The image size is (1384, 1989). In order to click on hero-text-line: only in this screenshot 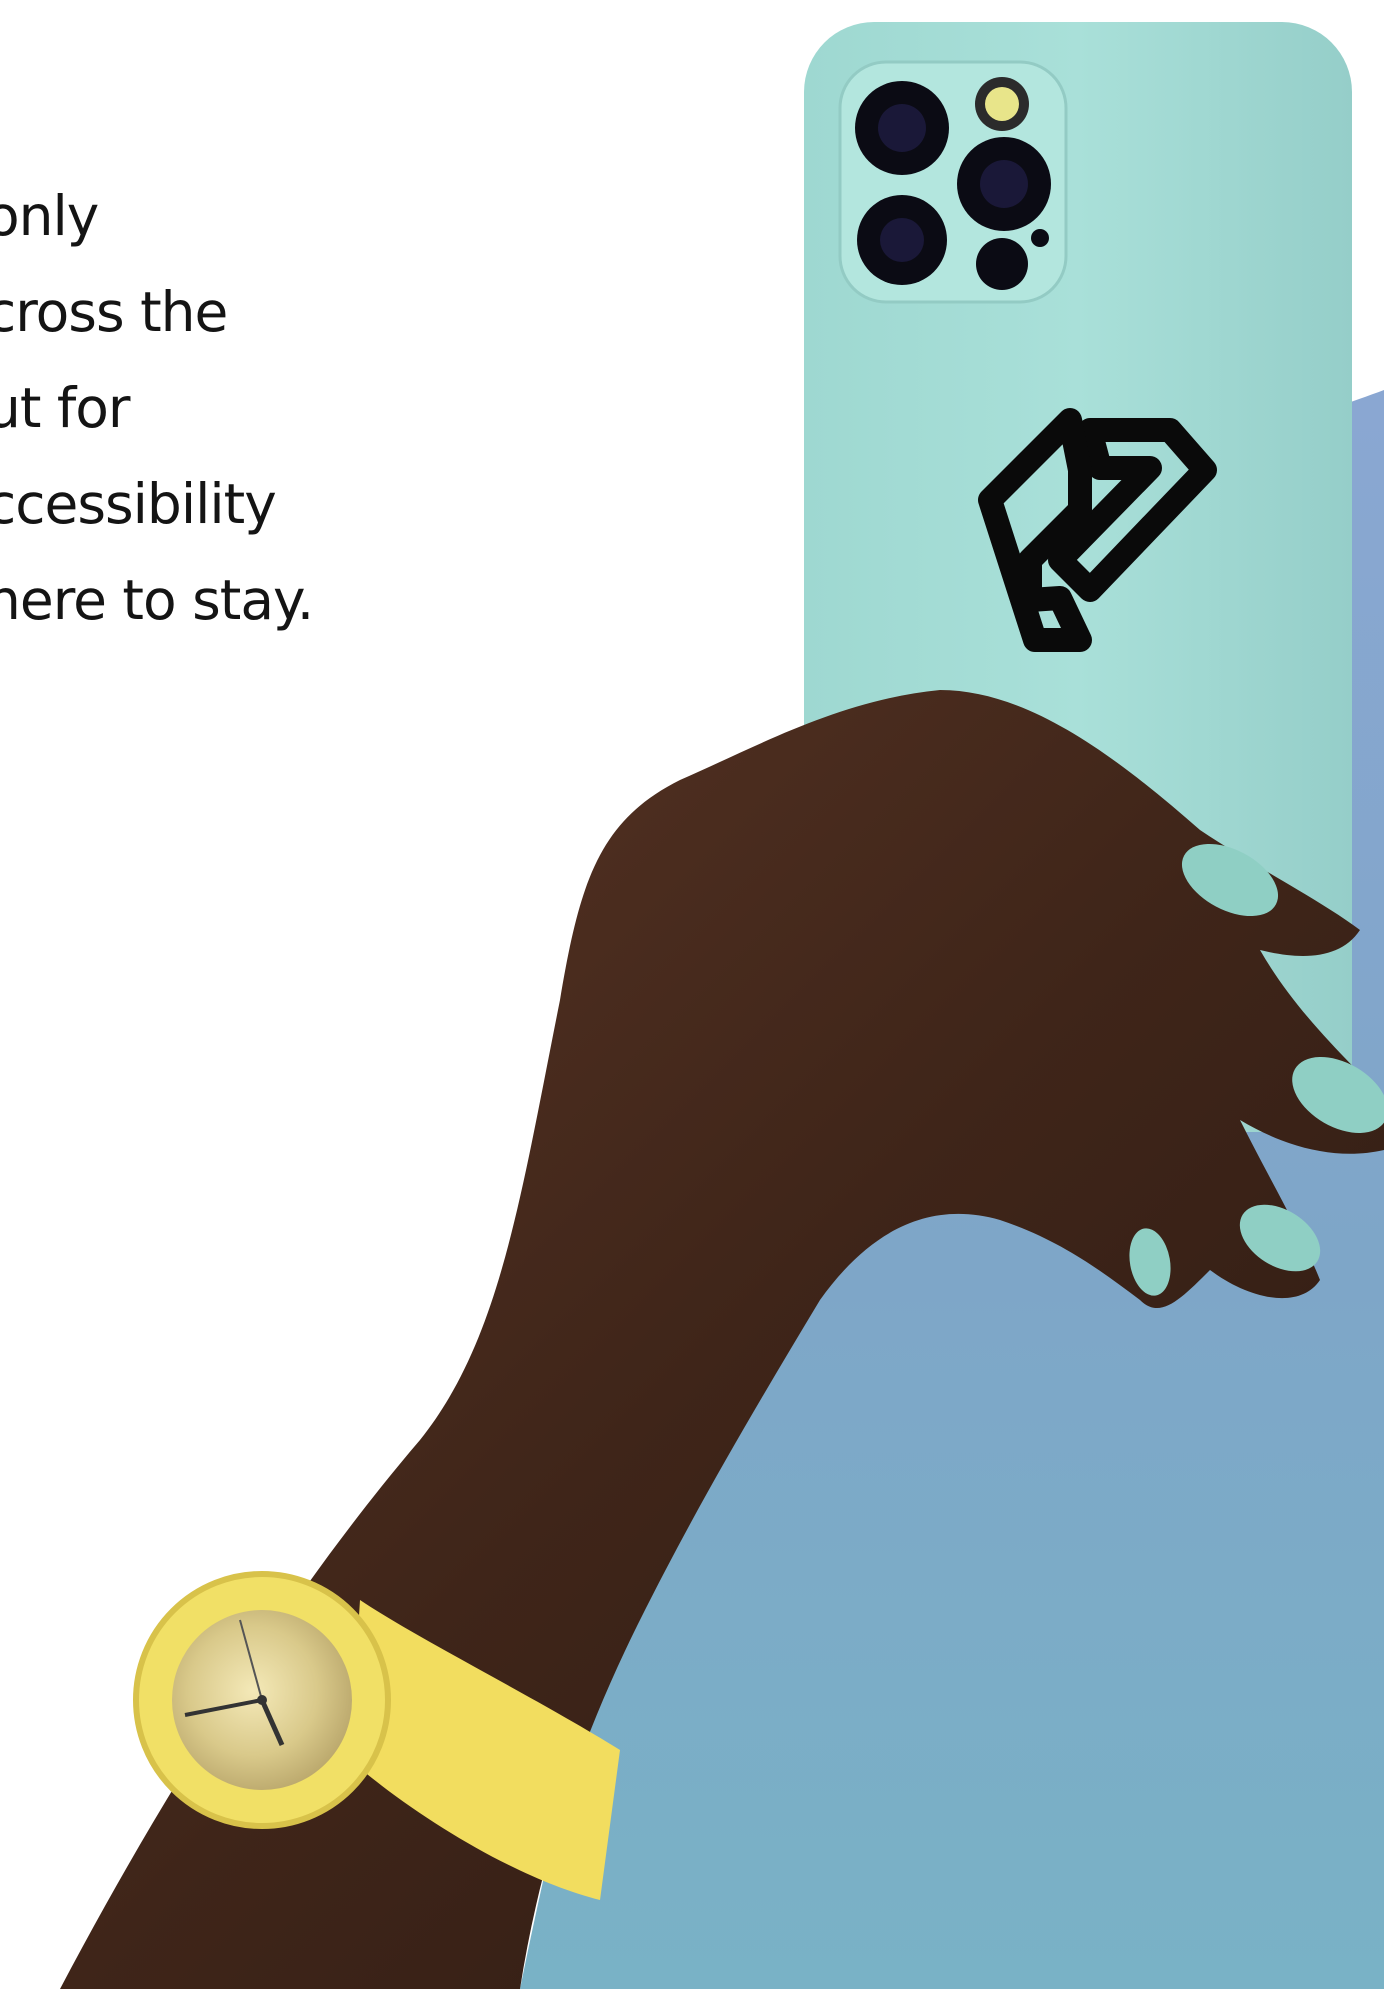, I will do `click(49, 216)`.